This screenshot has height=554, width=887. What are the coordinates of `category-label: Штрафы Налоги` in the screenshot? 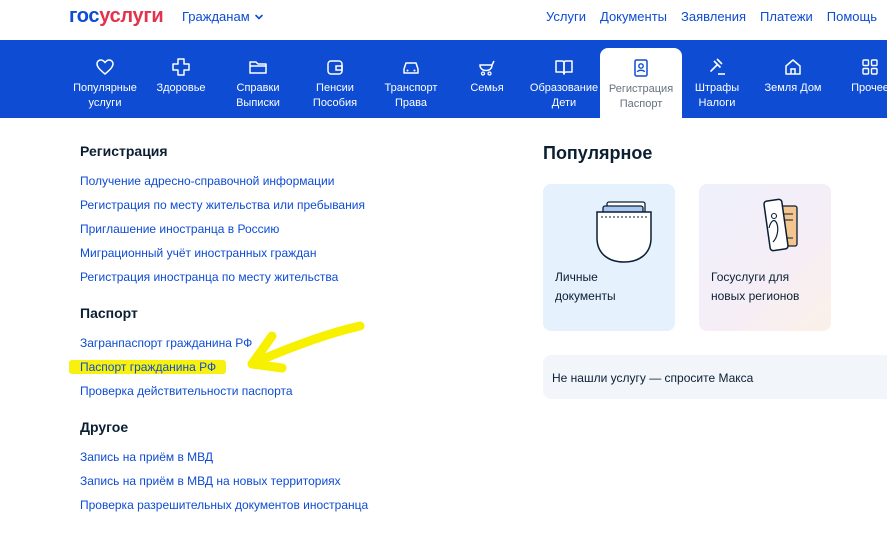 It's located at (717, 95).